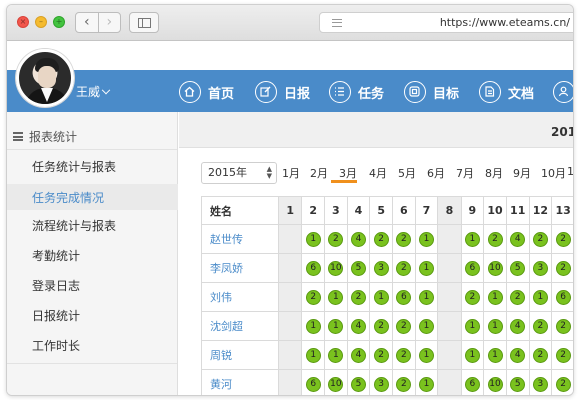  I want to click on month-tab: 2月, so click(319, 173).